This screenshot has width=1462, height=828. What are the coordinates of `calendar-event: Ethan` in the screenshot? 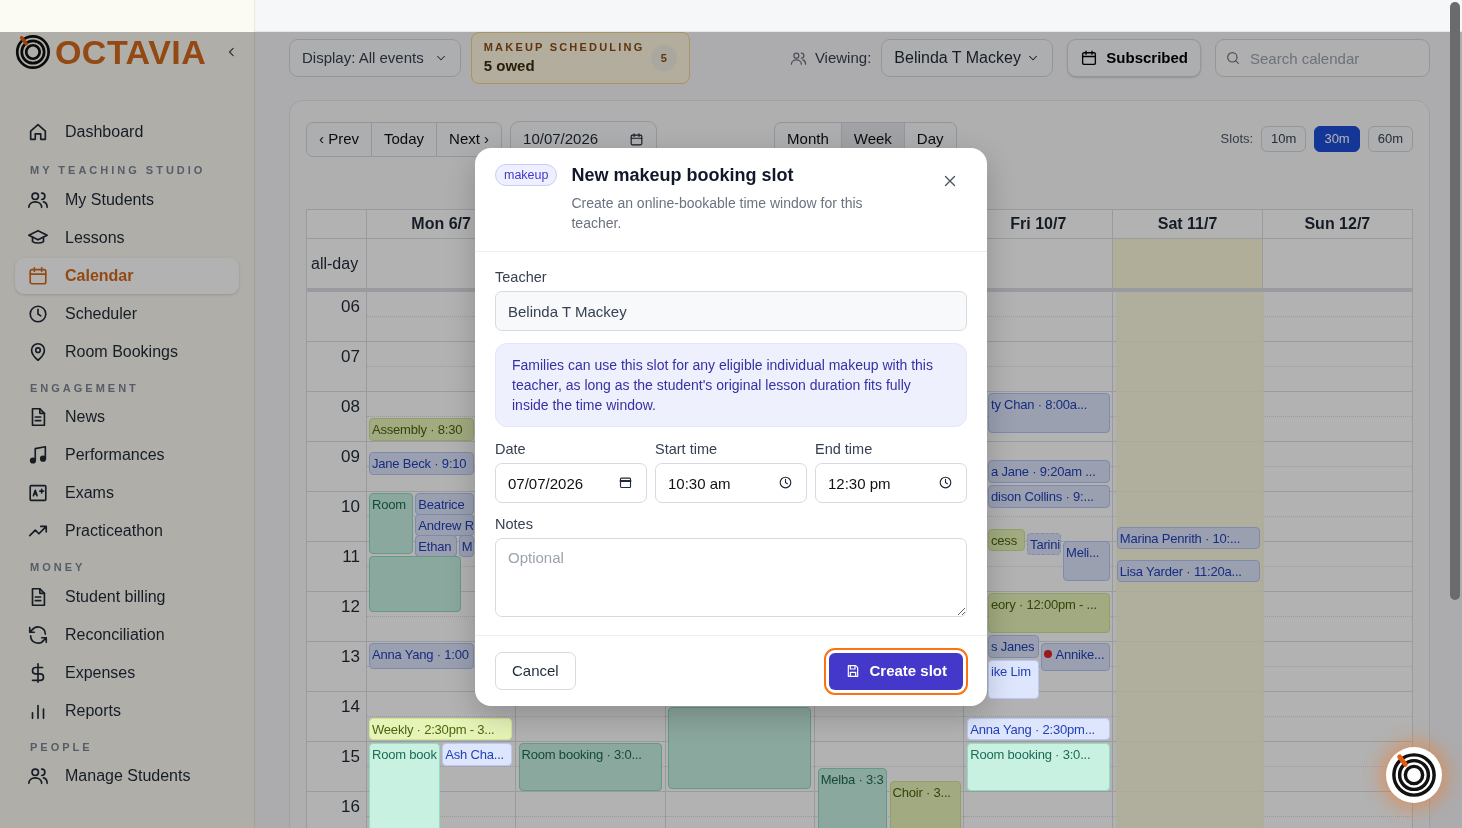 It's located at (436, 545).